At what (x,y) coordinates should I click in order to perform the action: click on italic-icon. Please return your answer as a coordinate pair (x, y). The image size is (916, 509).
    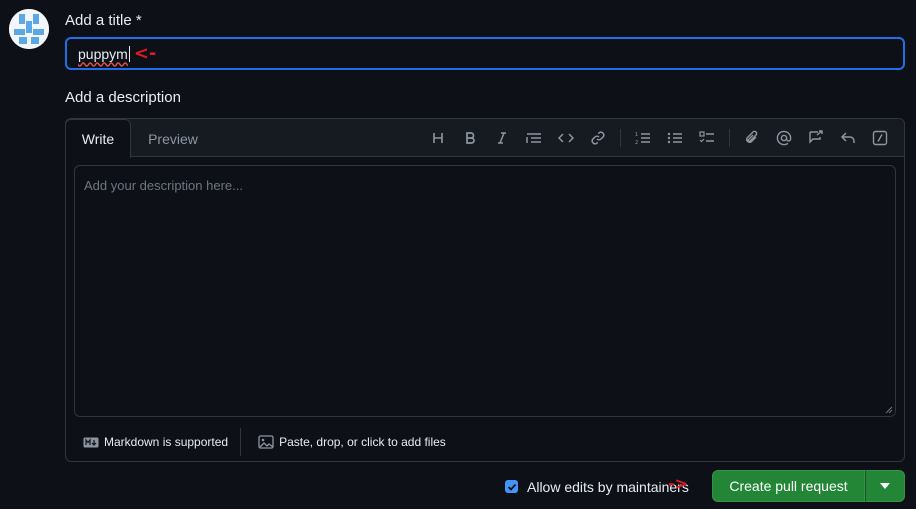
    Looking at the image, I should click on (502, 138).